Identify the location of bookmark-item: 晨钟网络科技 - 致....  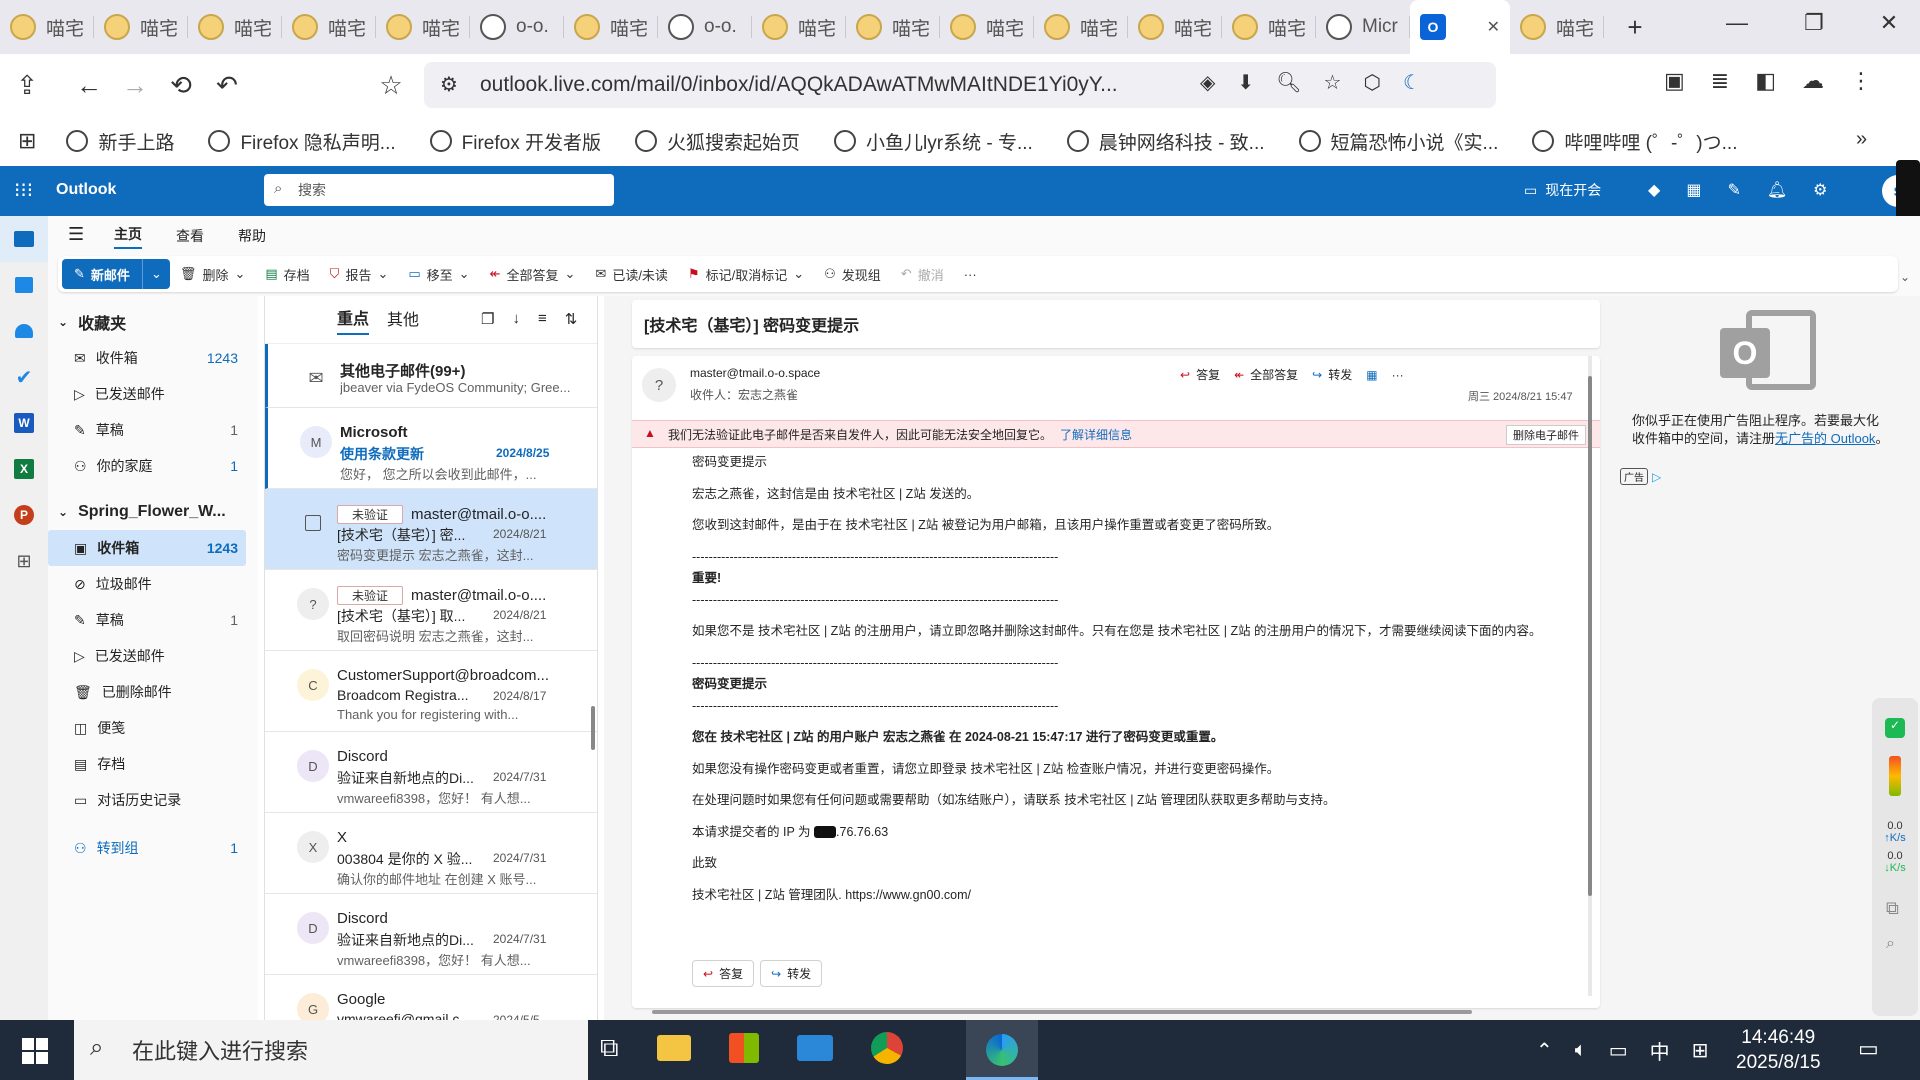
(1165, 141).